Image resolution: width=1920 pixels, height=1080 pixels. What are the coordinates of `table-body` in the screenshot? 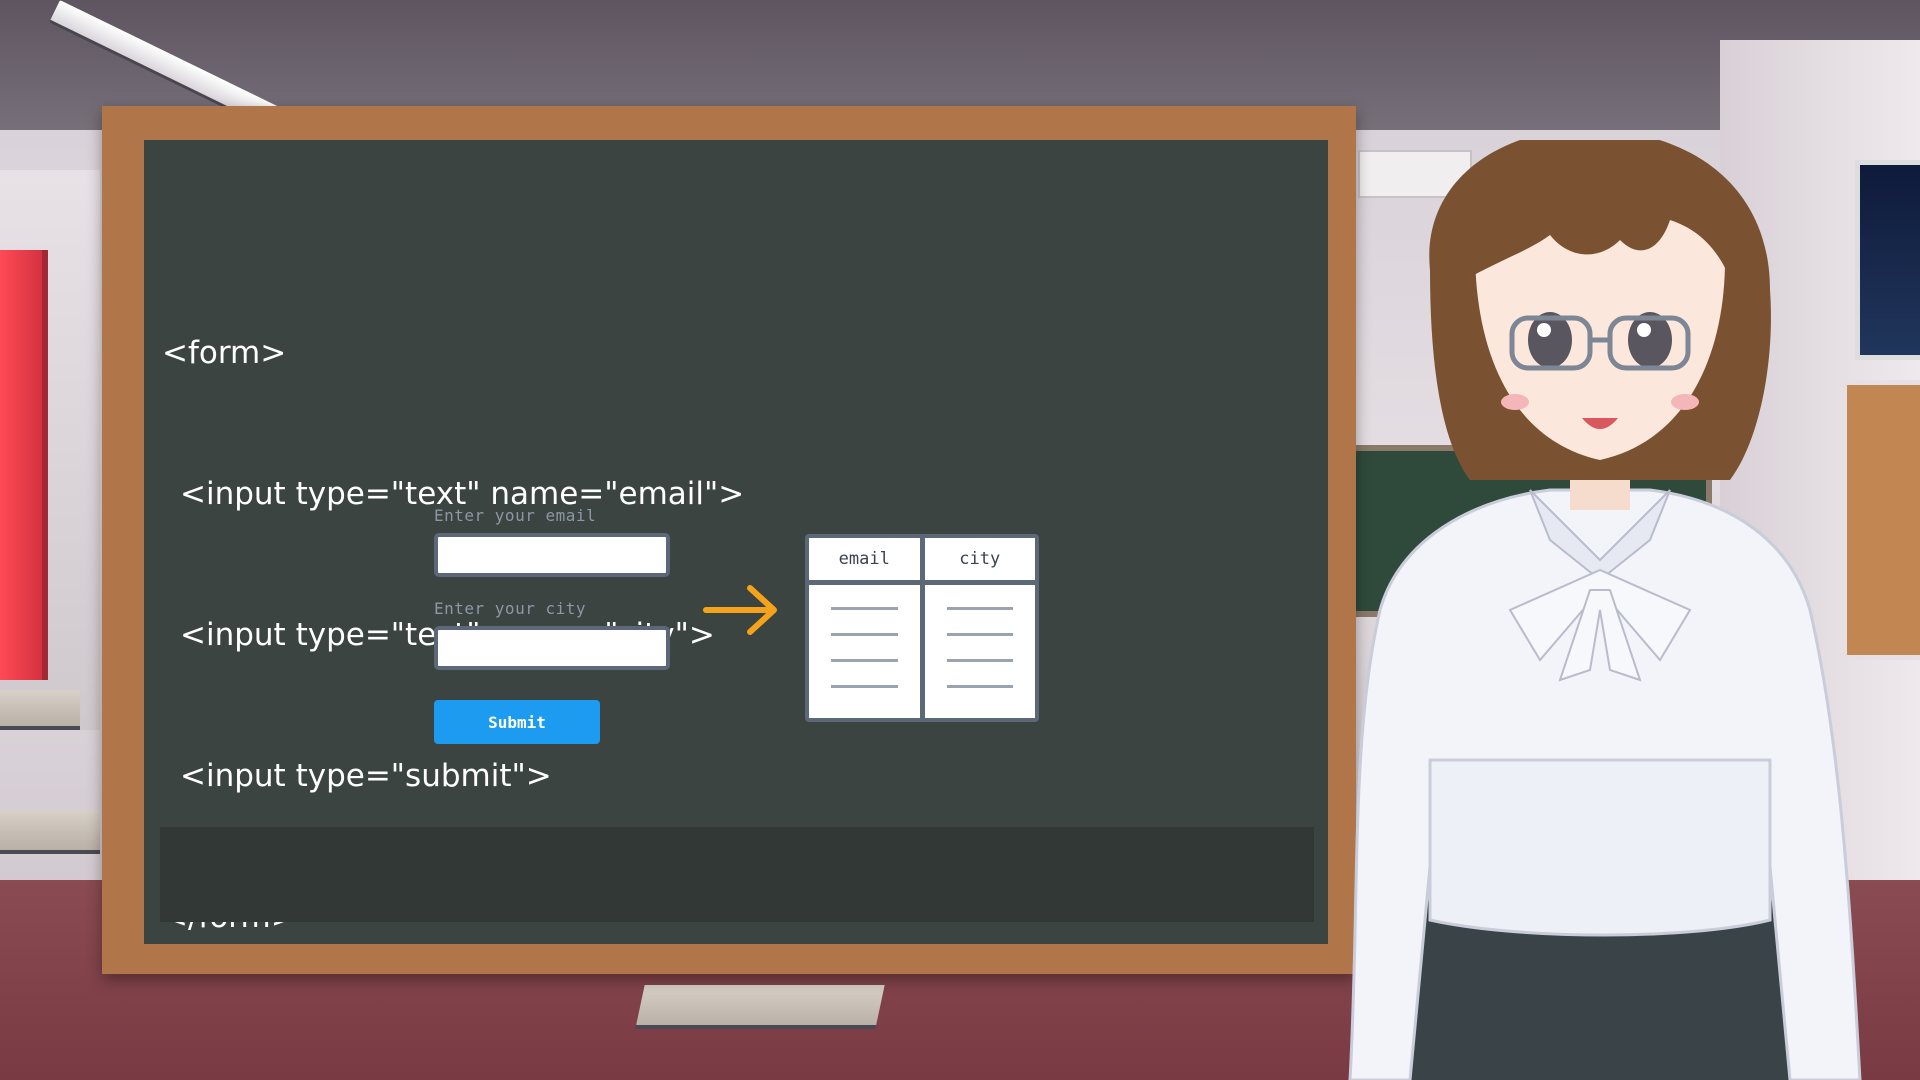 It's located at (922, 651).